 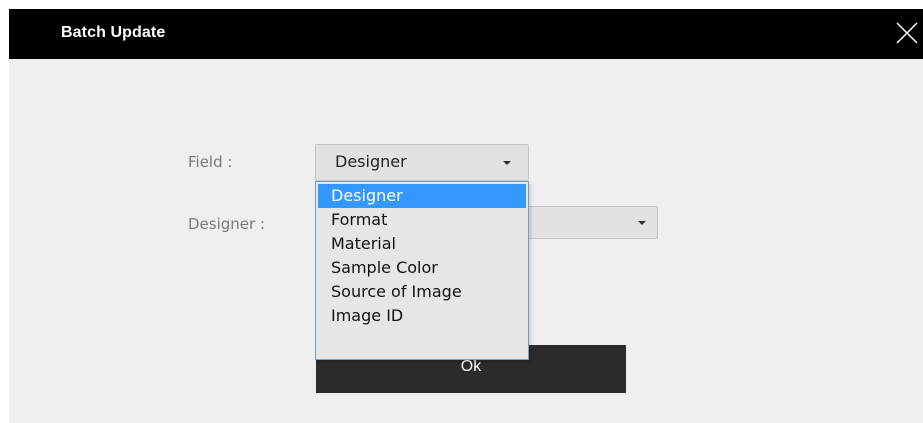 I want to click on dropdown-option-designer: Designer, so click(x=422, y=196).